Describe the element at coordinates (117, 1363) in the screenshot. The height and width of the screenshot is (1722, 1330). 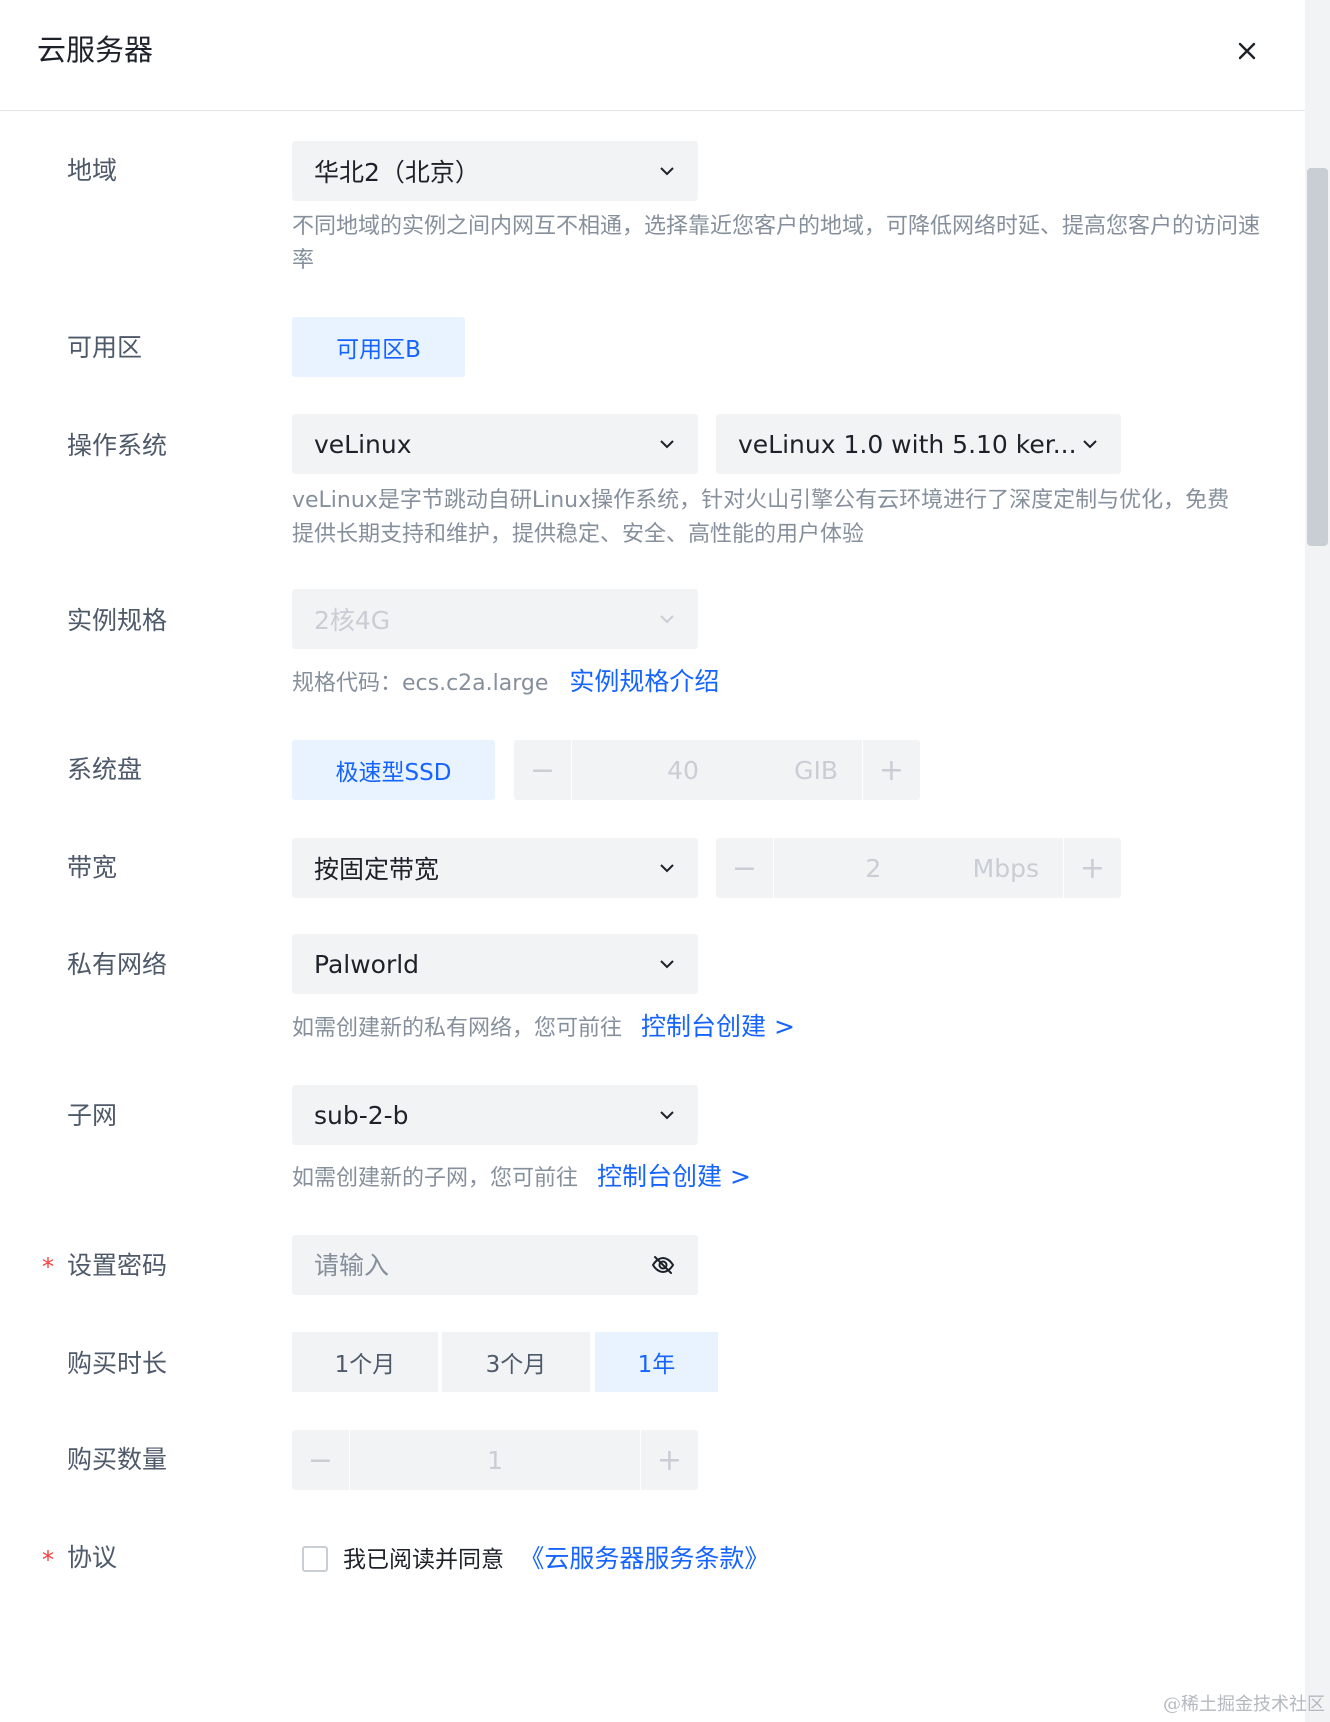
I see `duration-label: 购买时长` at that location.